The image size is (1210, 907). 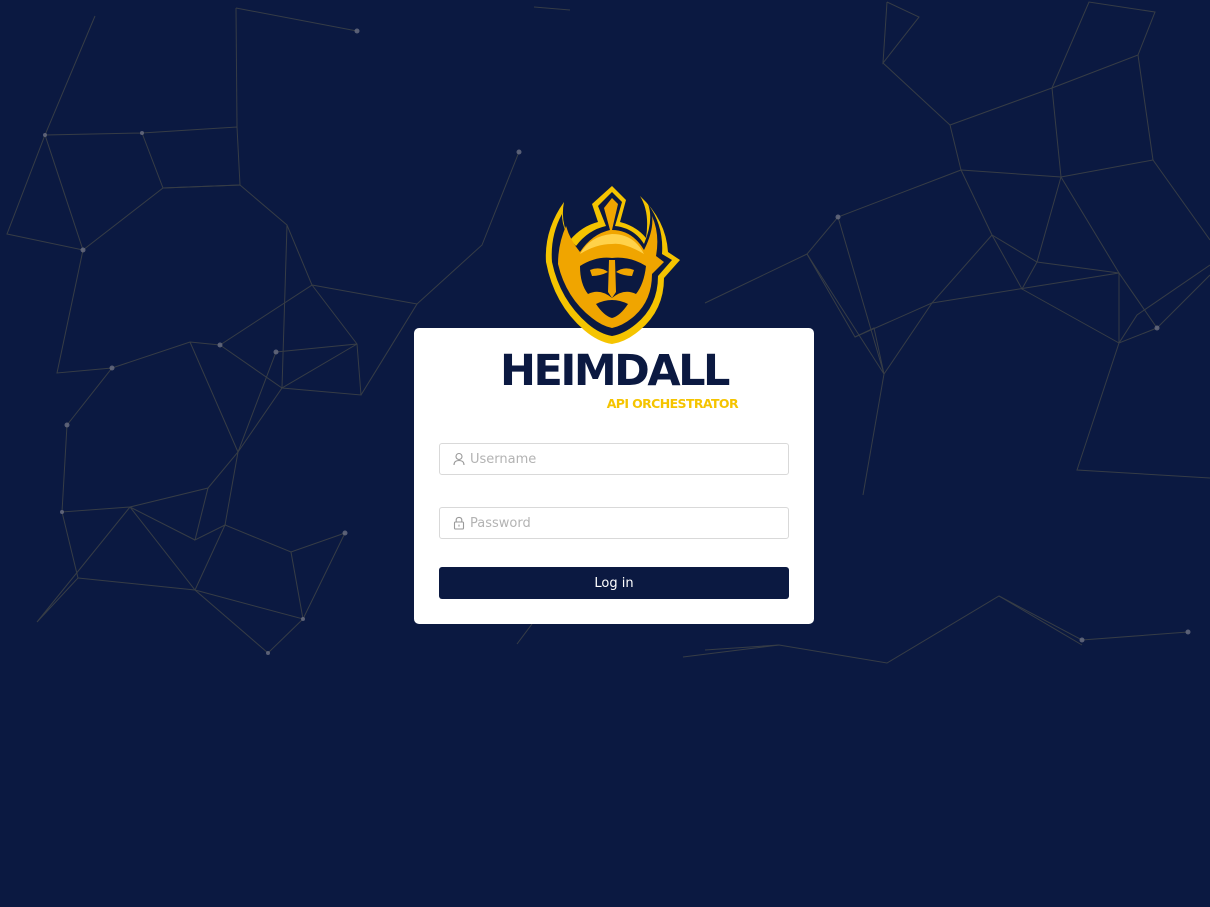 What do you see at coordinates (625, 523) in the screenshot?
I see `password-input` at bounding box center [625, 523].